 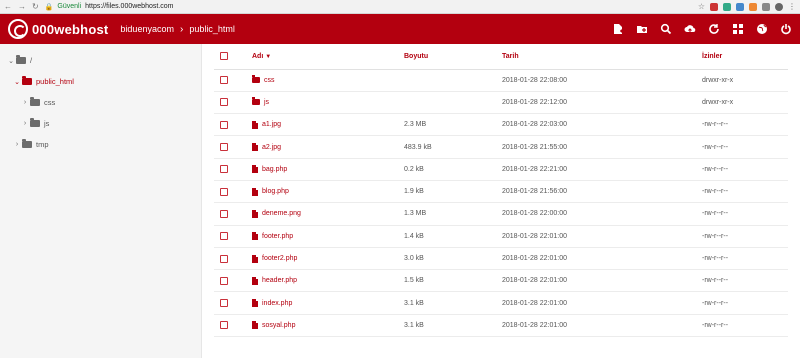 What do you see at coordinates (702, 29) in the screenshot?
I see `toolbar` at bounding box center [702, 29].